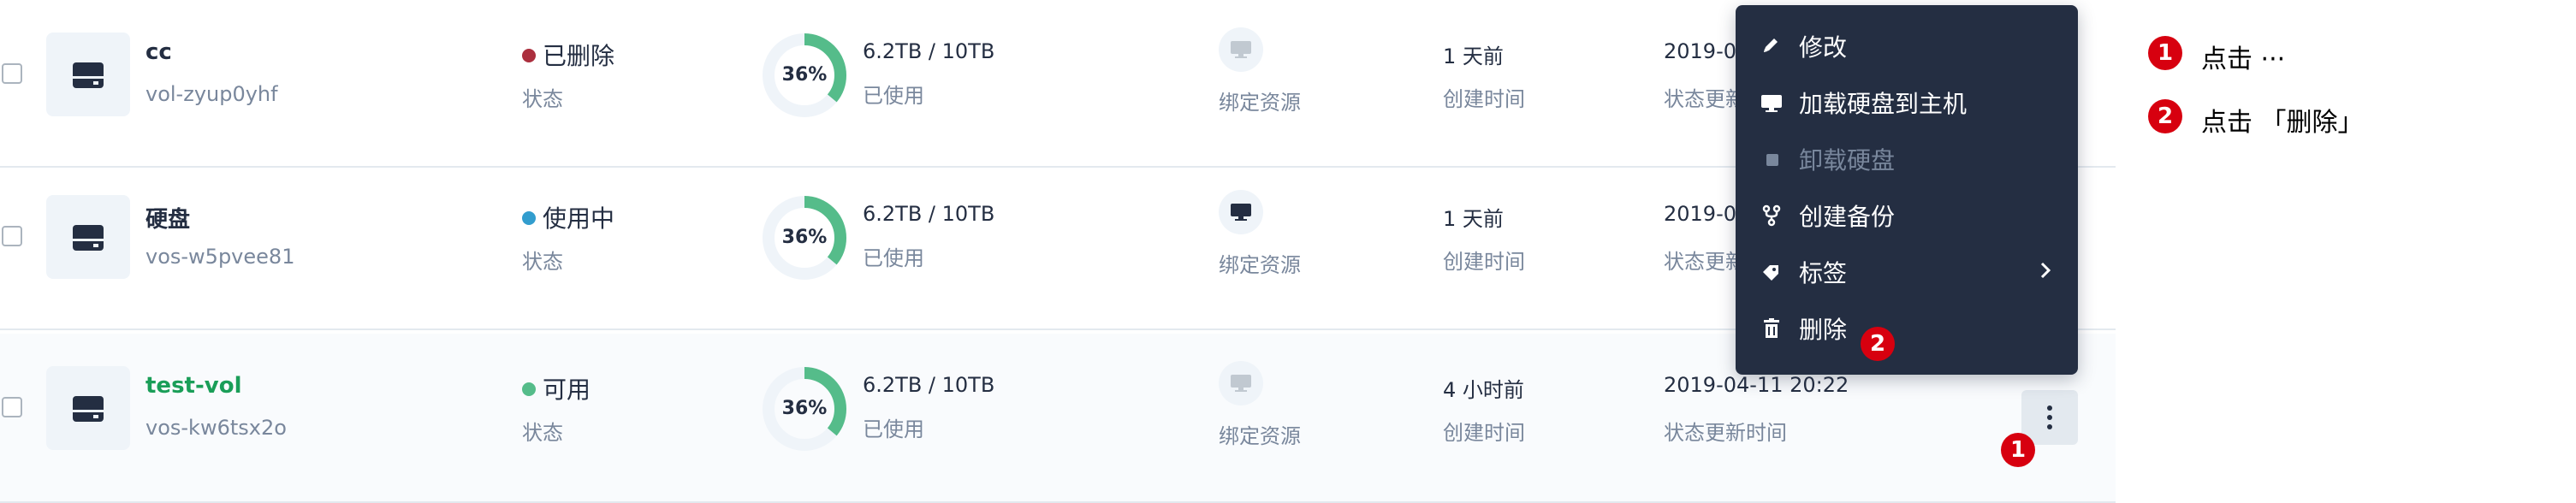 The height and width of the screenshot is (503, 2576). I want to click on more-actions-button, so click(2049, 417).